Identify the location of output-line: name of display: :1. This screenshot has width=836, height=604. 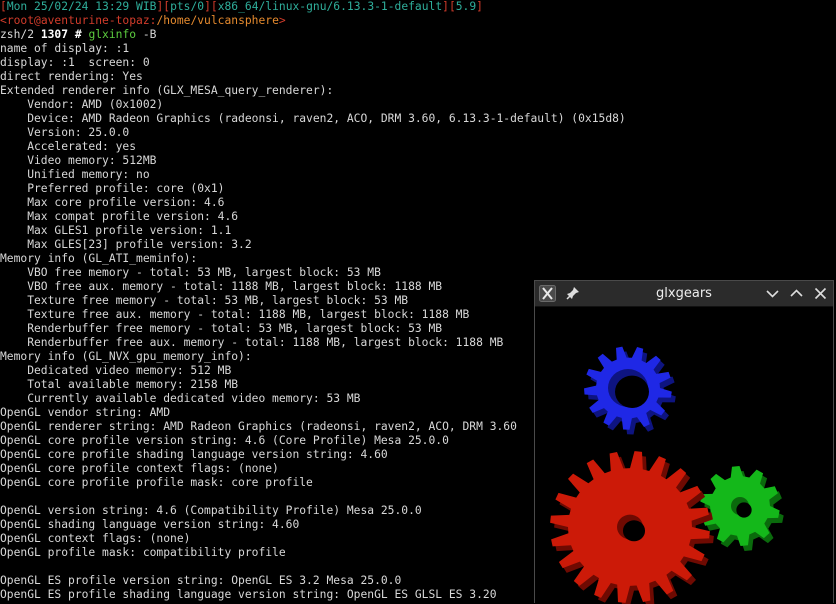
(65, 48).